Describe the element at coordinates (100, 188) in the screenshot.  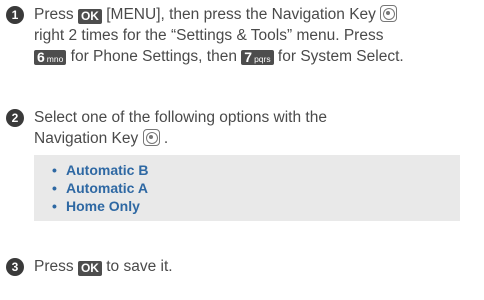
I see `option-automatic-a: • Automatic A` at that location.